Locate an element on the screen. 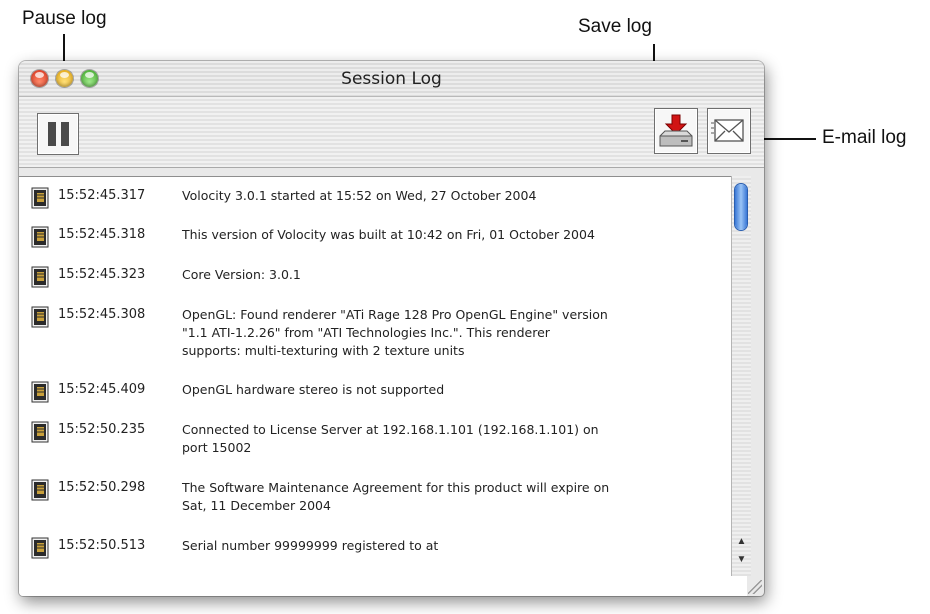  log-timestamp: 15:52:45.323 is located at coordinates (102, 274).